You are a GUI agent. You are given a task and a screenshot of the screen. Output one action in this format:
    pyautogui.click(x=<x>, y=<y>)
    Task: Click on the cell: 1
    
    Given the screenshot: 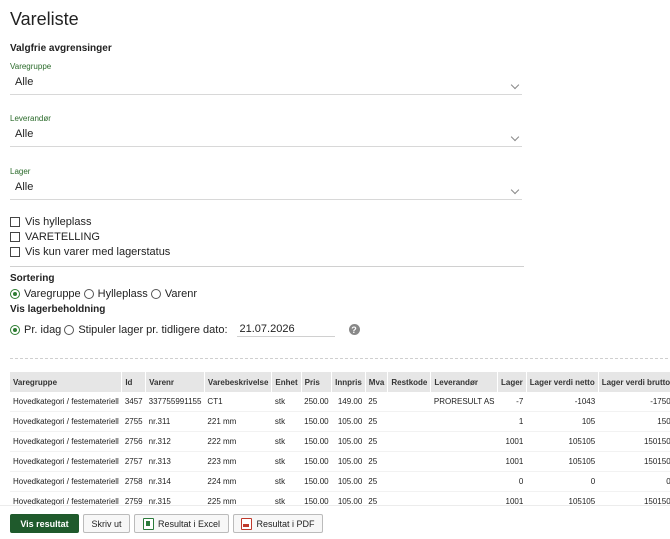 What is the action you would take?
    pyautogui.click(x=512, y=421)
    